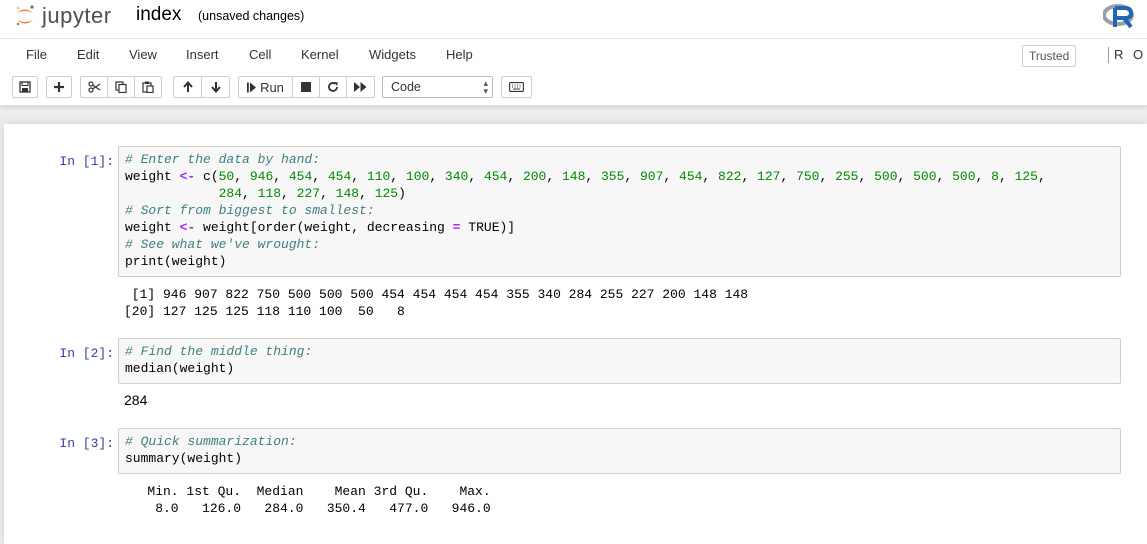 Image resolution: width=1147 pixels, height=544 pixels. I want to click on menu-help: Help, so click(459, 54).